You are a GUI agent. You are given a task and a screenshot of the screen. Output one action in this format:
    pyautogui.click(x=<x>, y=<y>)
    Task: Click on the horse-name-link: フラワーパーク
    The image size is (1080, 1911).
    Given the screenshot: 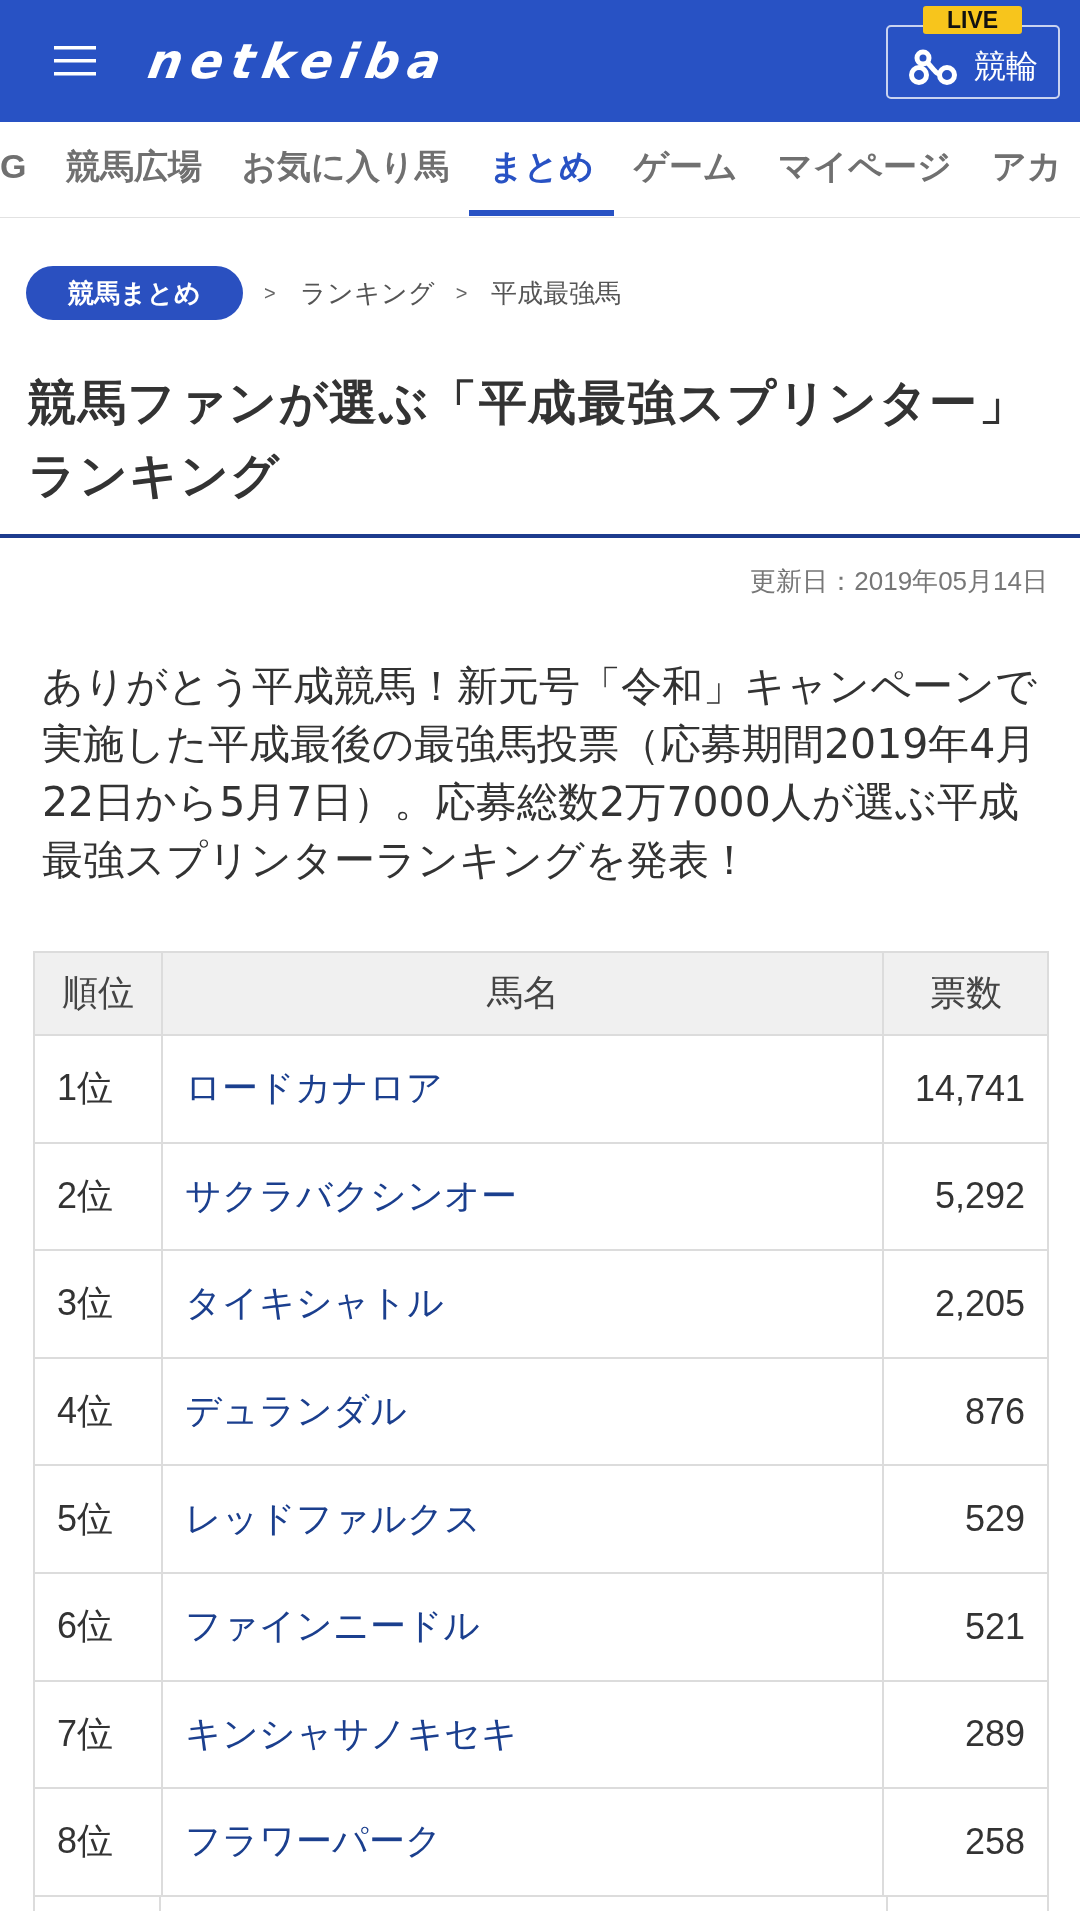 What is the action you would take?
    pyautogui.click(x=313, y=1841)
    